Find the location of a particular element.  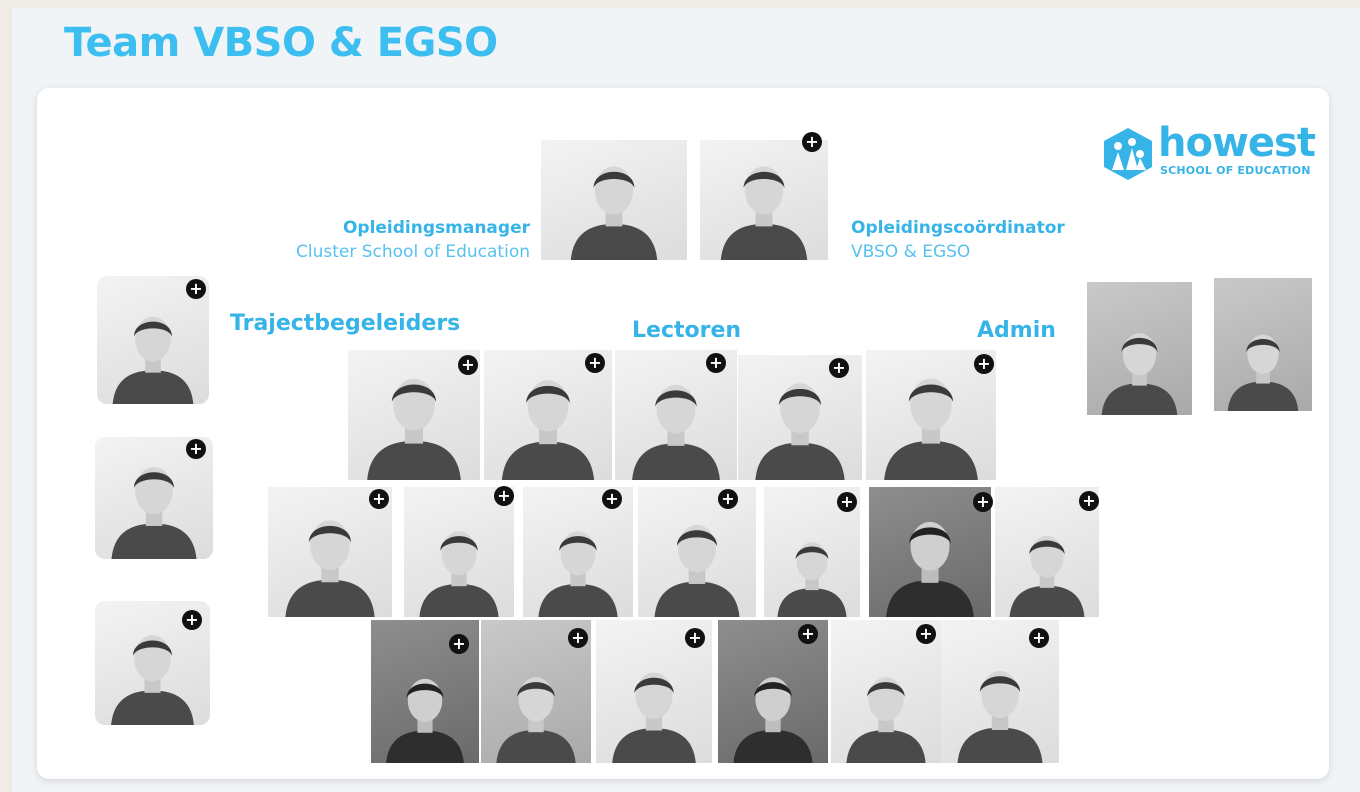

logo-brand: howest is located at coordinates (1237, 143).